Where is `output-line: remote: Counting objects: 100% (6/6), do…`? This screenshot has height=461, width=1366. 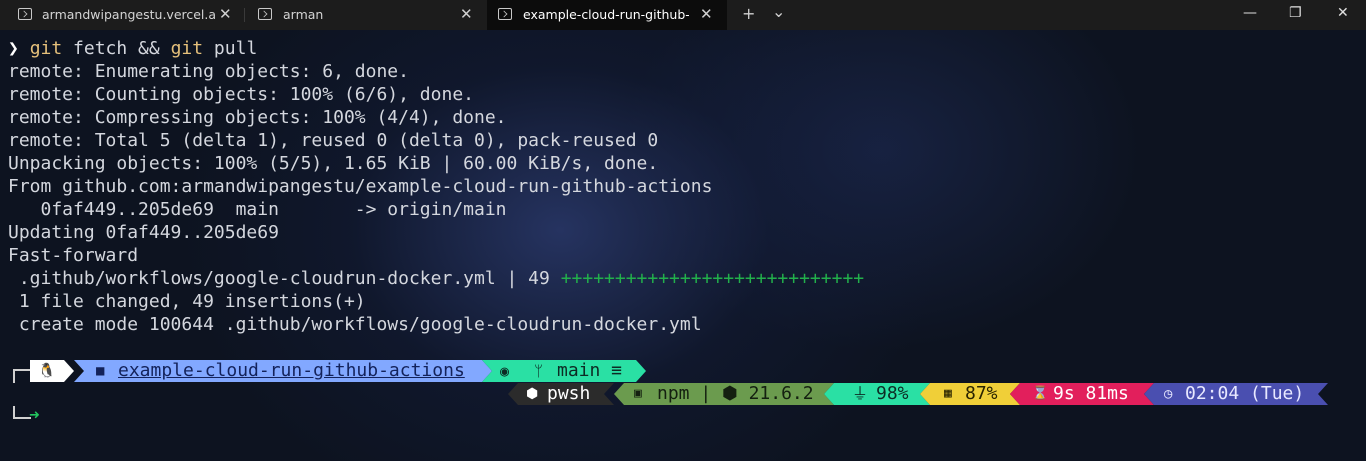 output-line: remote: Counting objects: 100% (6/6), do… is located at coordinates (241, 94).